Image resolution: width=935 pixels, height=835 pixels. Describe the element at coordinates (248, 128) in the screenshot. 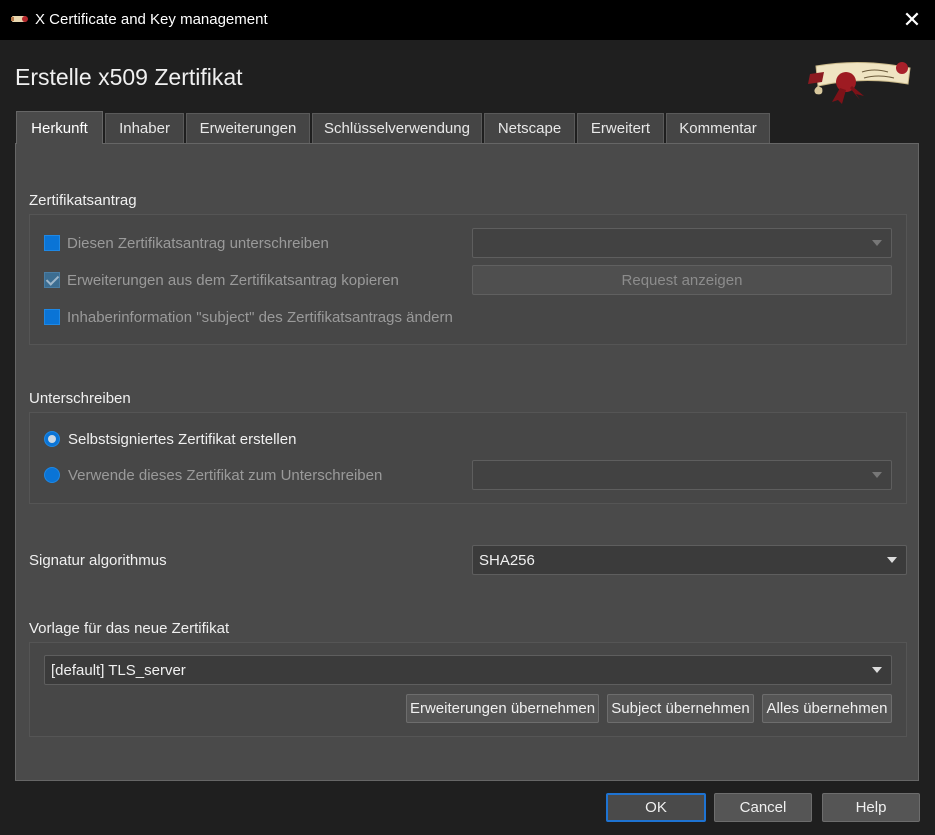

I see `tab-erweiterungen: Erweiterungen` at that location.